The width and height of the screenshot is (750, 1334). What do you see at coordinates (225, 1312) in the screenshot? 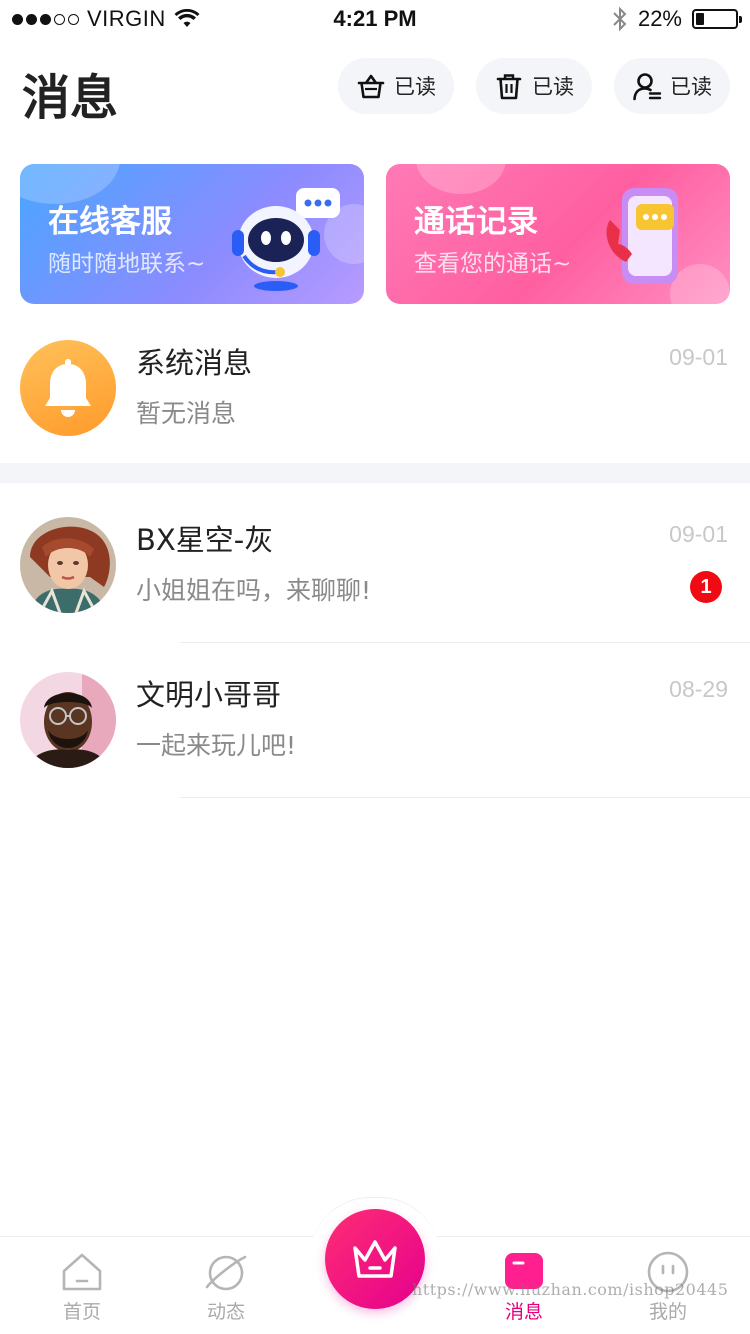
I see `tab-label: 动态` at bounding box center [225, 1312].